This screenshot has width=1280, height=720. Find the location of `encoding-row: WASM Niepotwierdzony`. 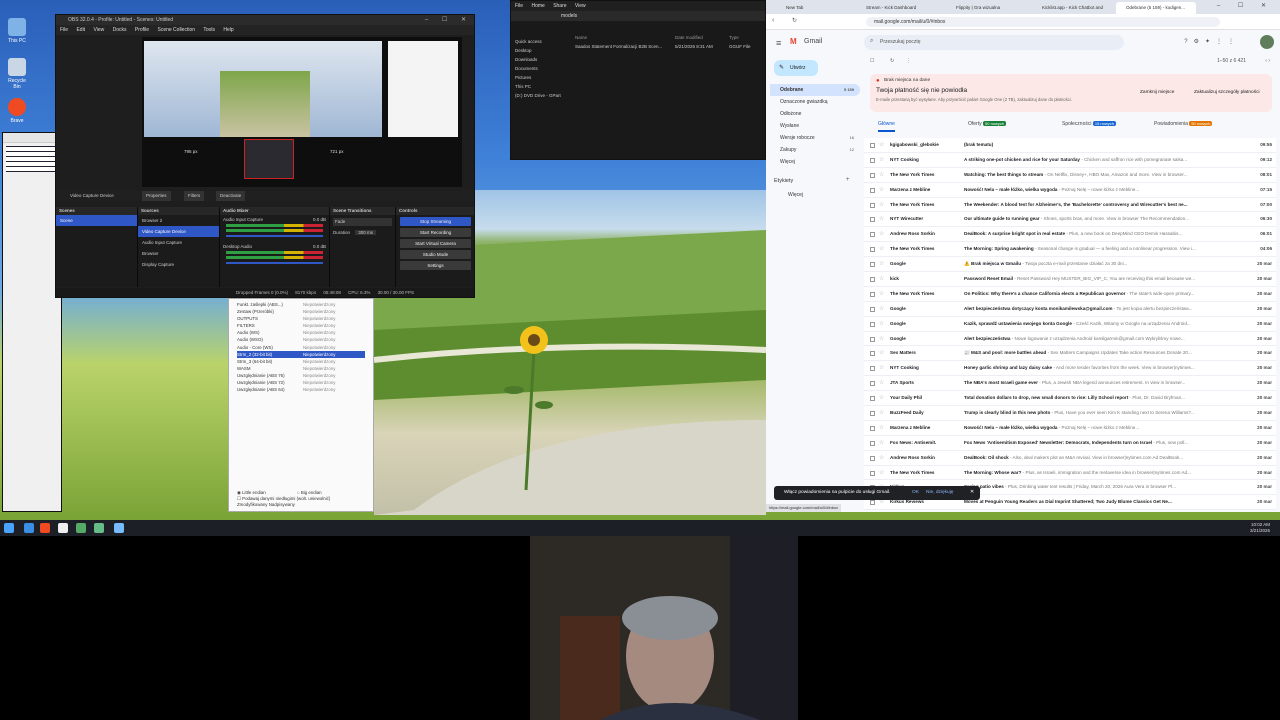

encoding-row: WASM Niepotwierdzony is located at coordinates (301, 368).